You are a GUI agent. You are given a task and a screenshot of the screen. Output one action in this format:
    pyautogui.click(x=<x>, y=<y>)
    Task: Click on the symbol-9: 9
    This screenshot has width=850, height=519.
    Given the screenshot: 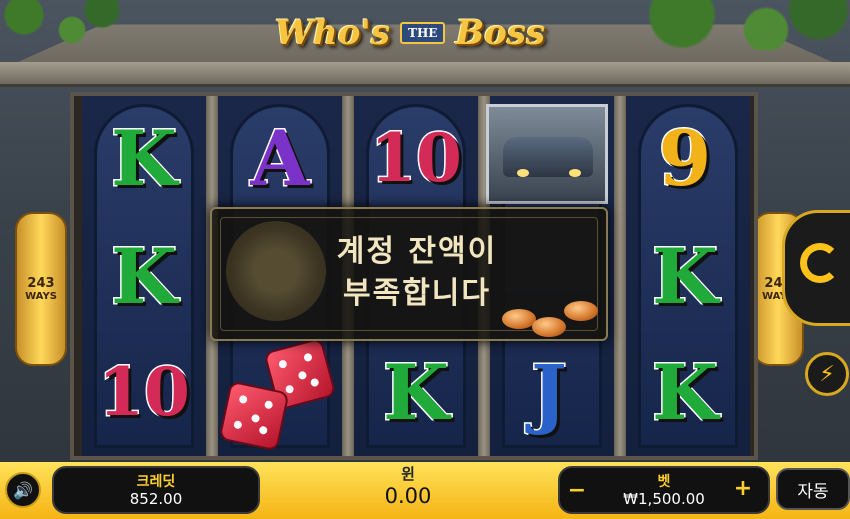 What is the action you would take?
    pyautogui.click(x=685, y=158)
    